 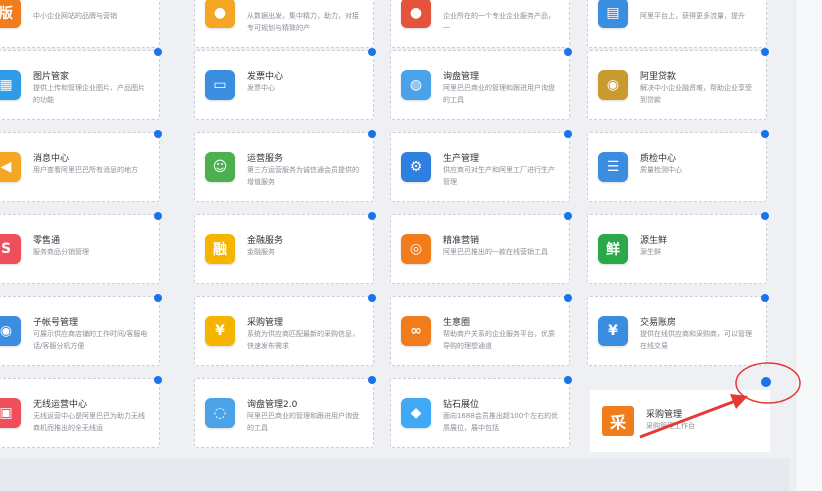 I want to click on checklist-icon: ☰, so click(x=613, y=167).